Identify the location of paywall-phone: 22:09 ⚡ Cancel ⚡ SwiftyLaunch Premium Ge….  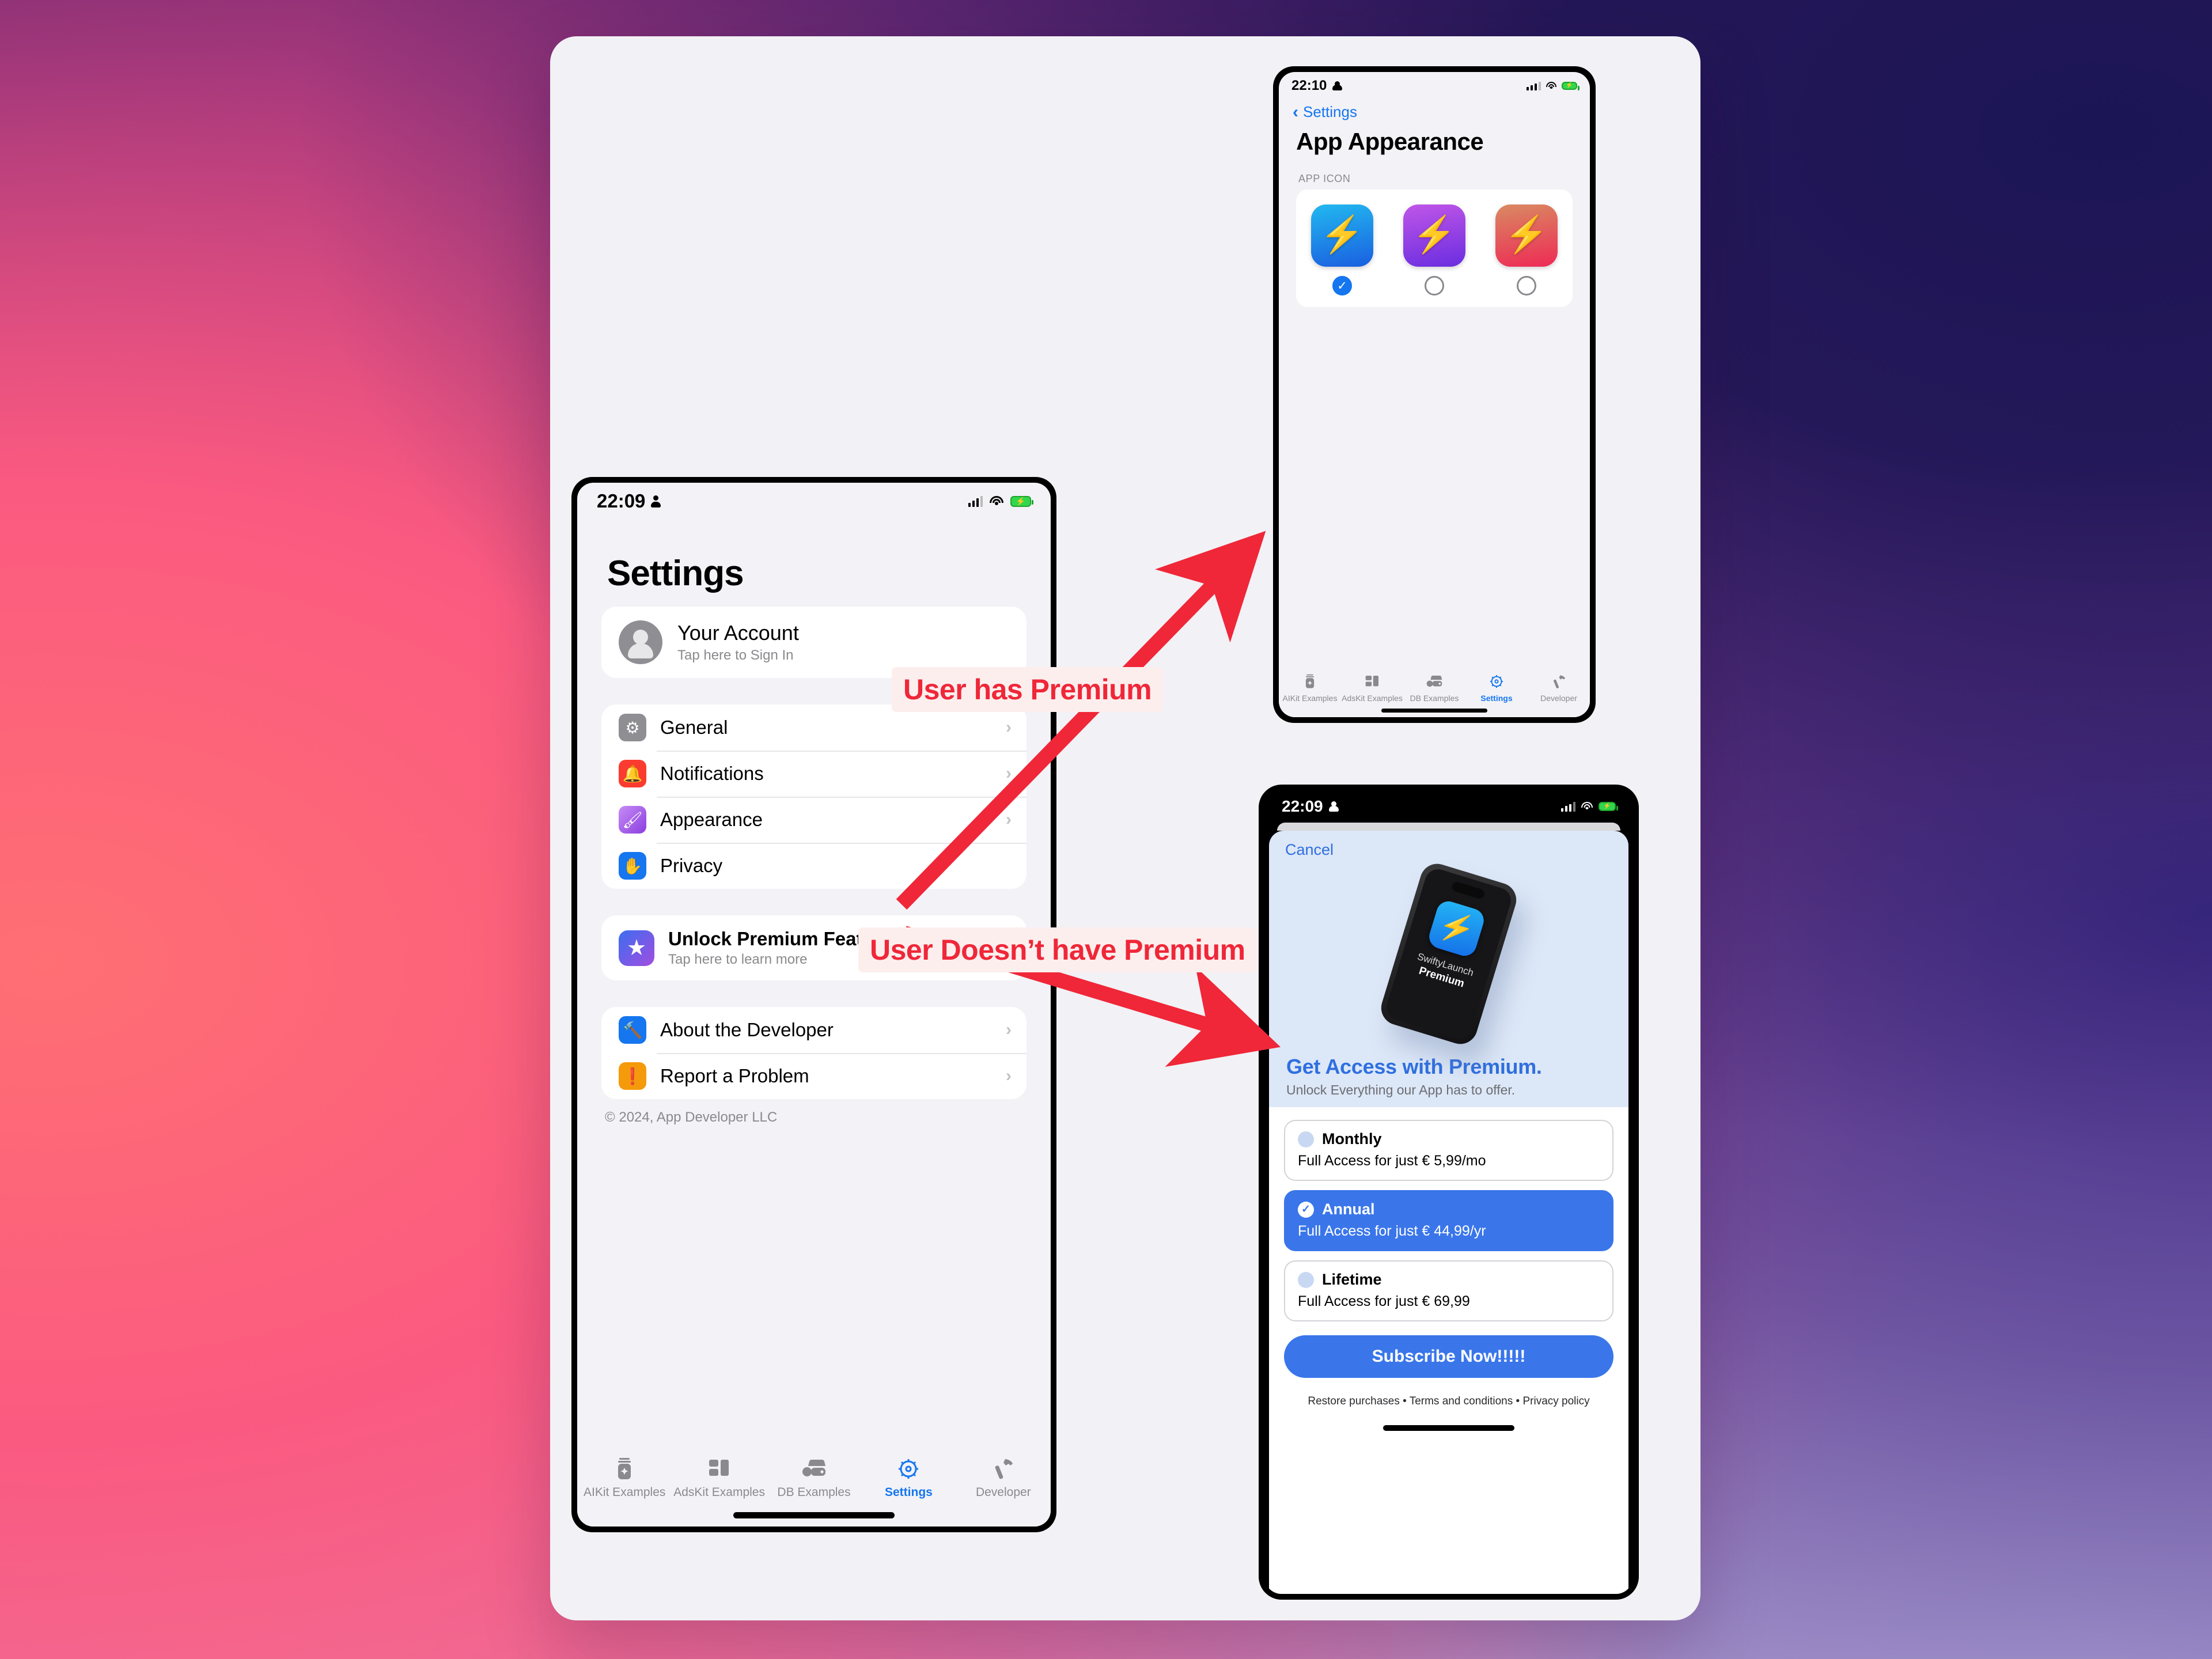
(1449, 1192).